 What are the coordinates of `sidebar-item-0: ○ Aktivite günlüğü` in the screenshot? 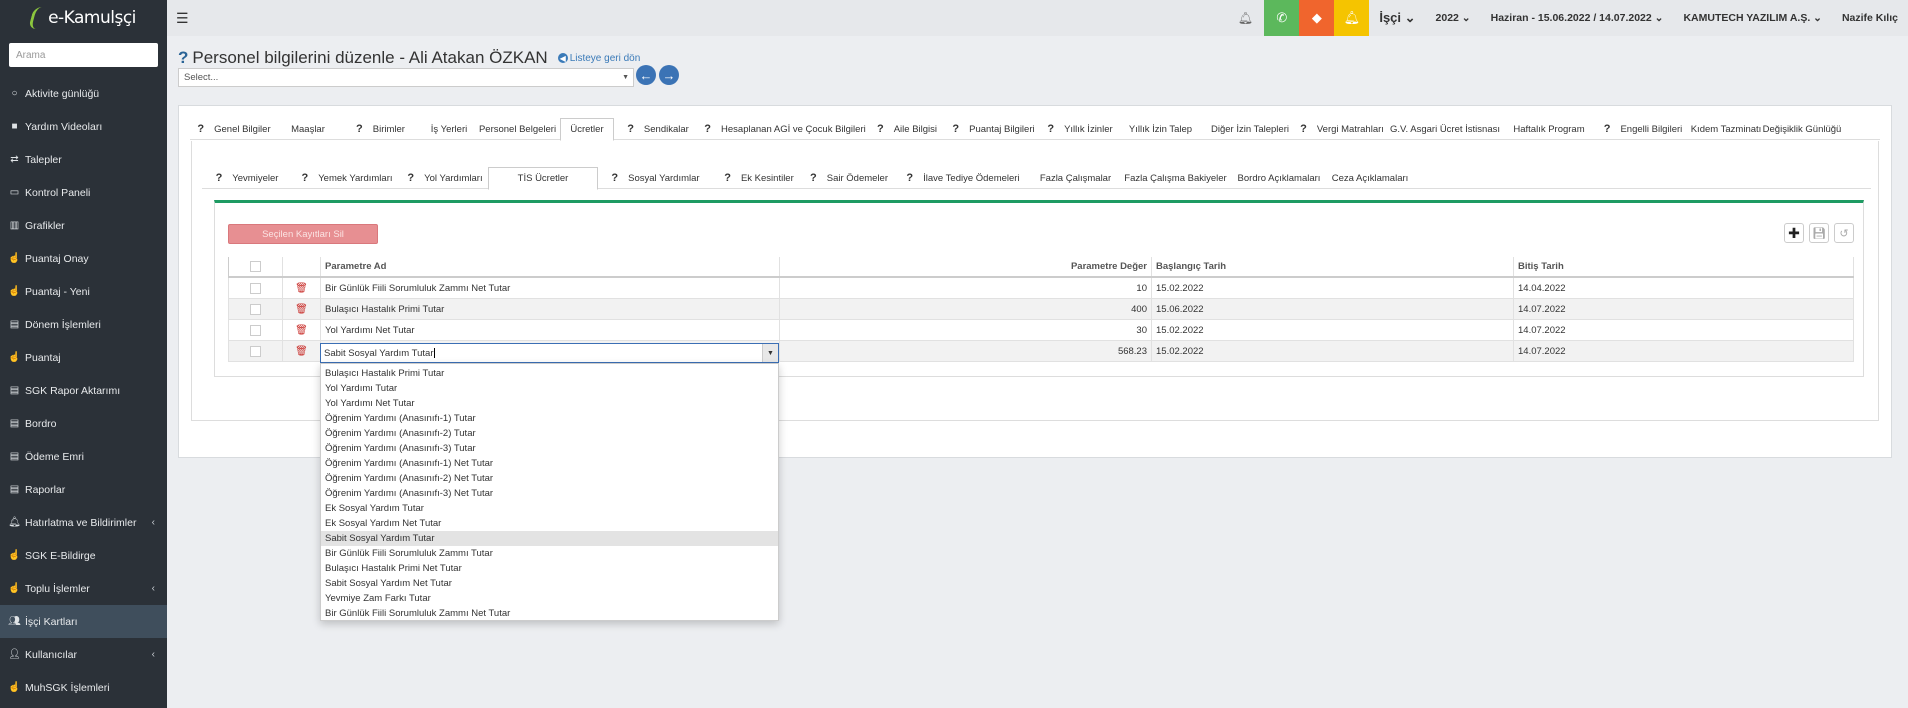 It's located at (83, 93).